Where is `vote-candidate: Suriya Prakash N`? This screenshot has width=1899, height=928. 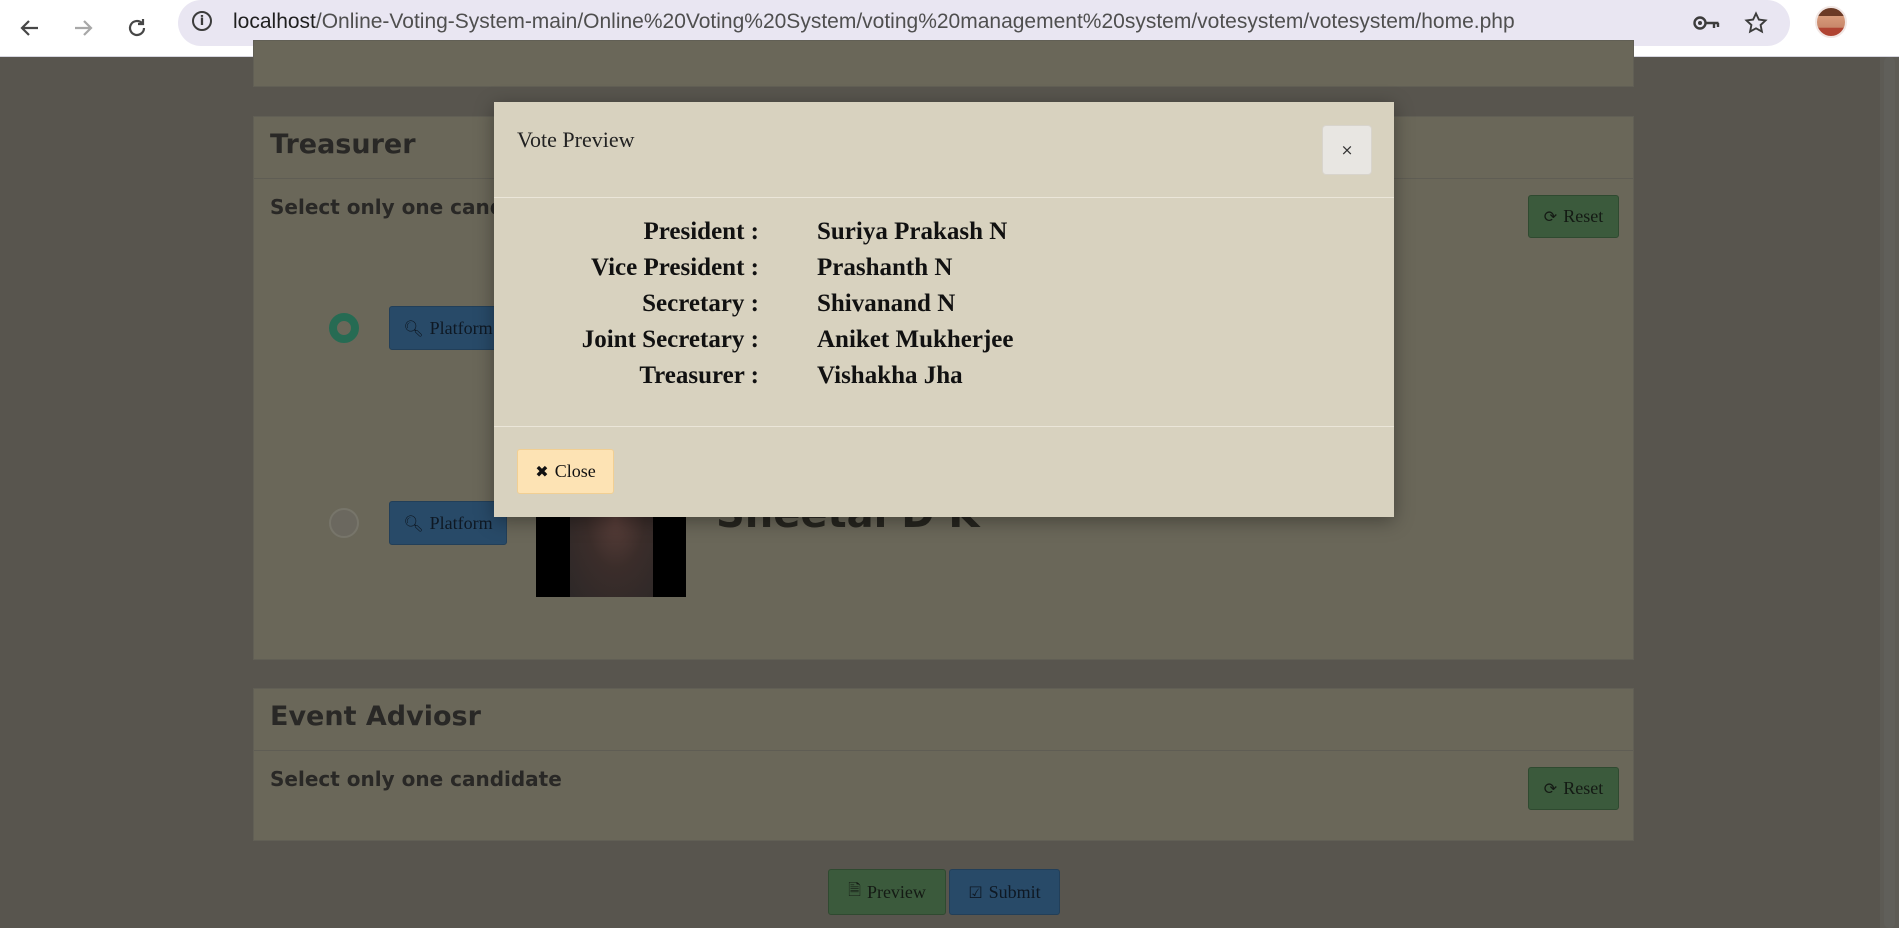 vote-candidate: Suriya Prakash N is located at coordinates (912, 231).